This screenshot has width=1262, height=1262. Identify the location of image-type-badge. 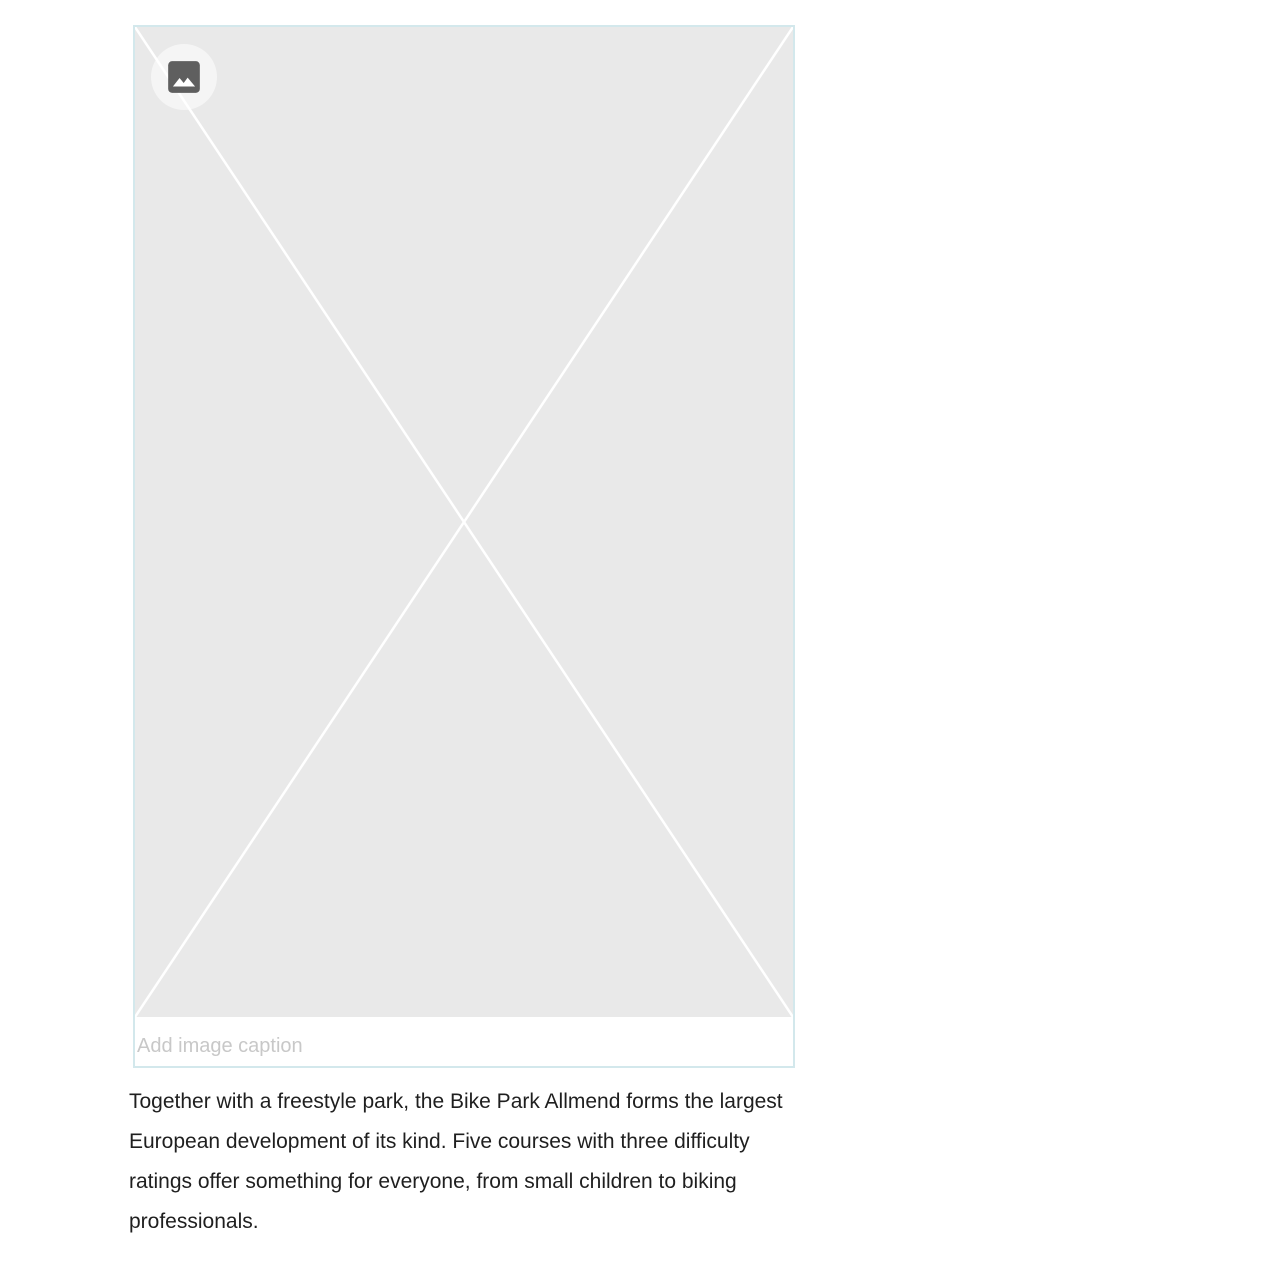
(184, 77).